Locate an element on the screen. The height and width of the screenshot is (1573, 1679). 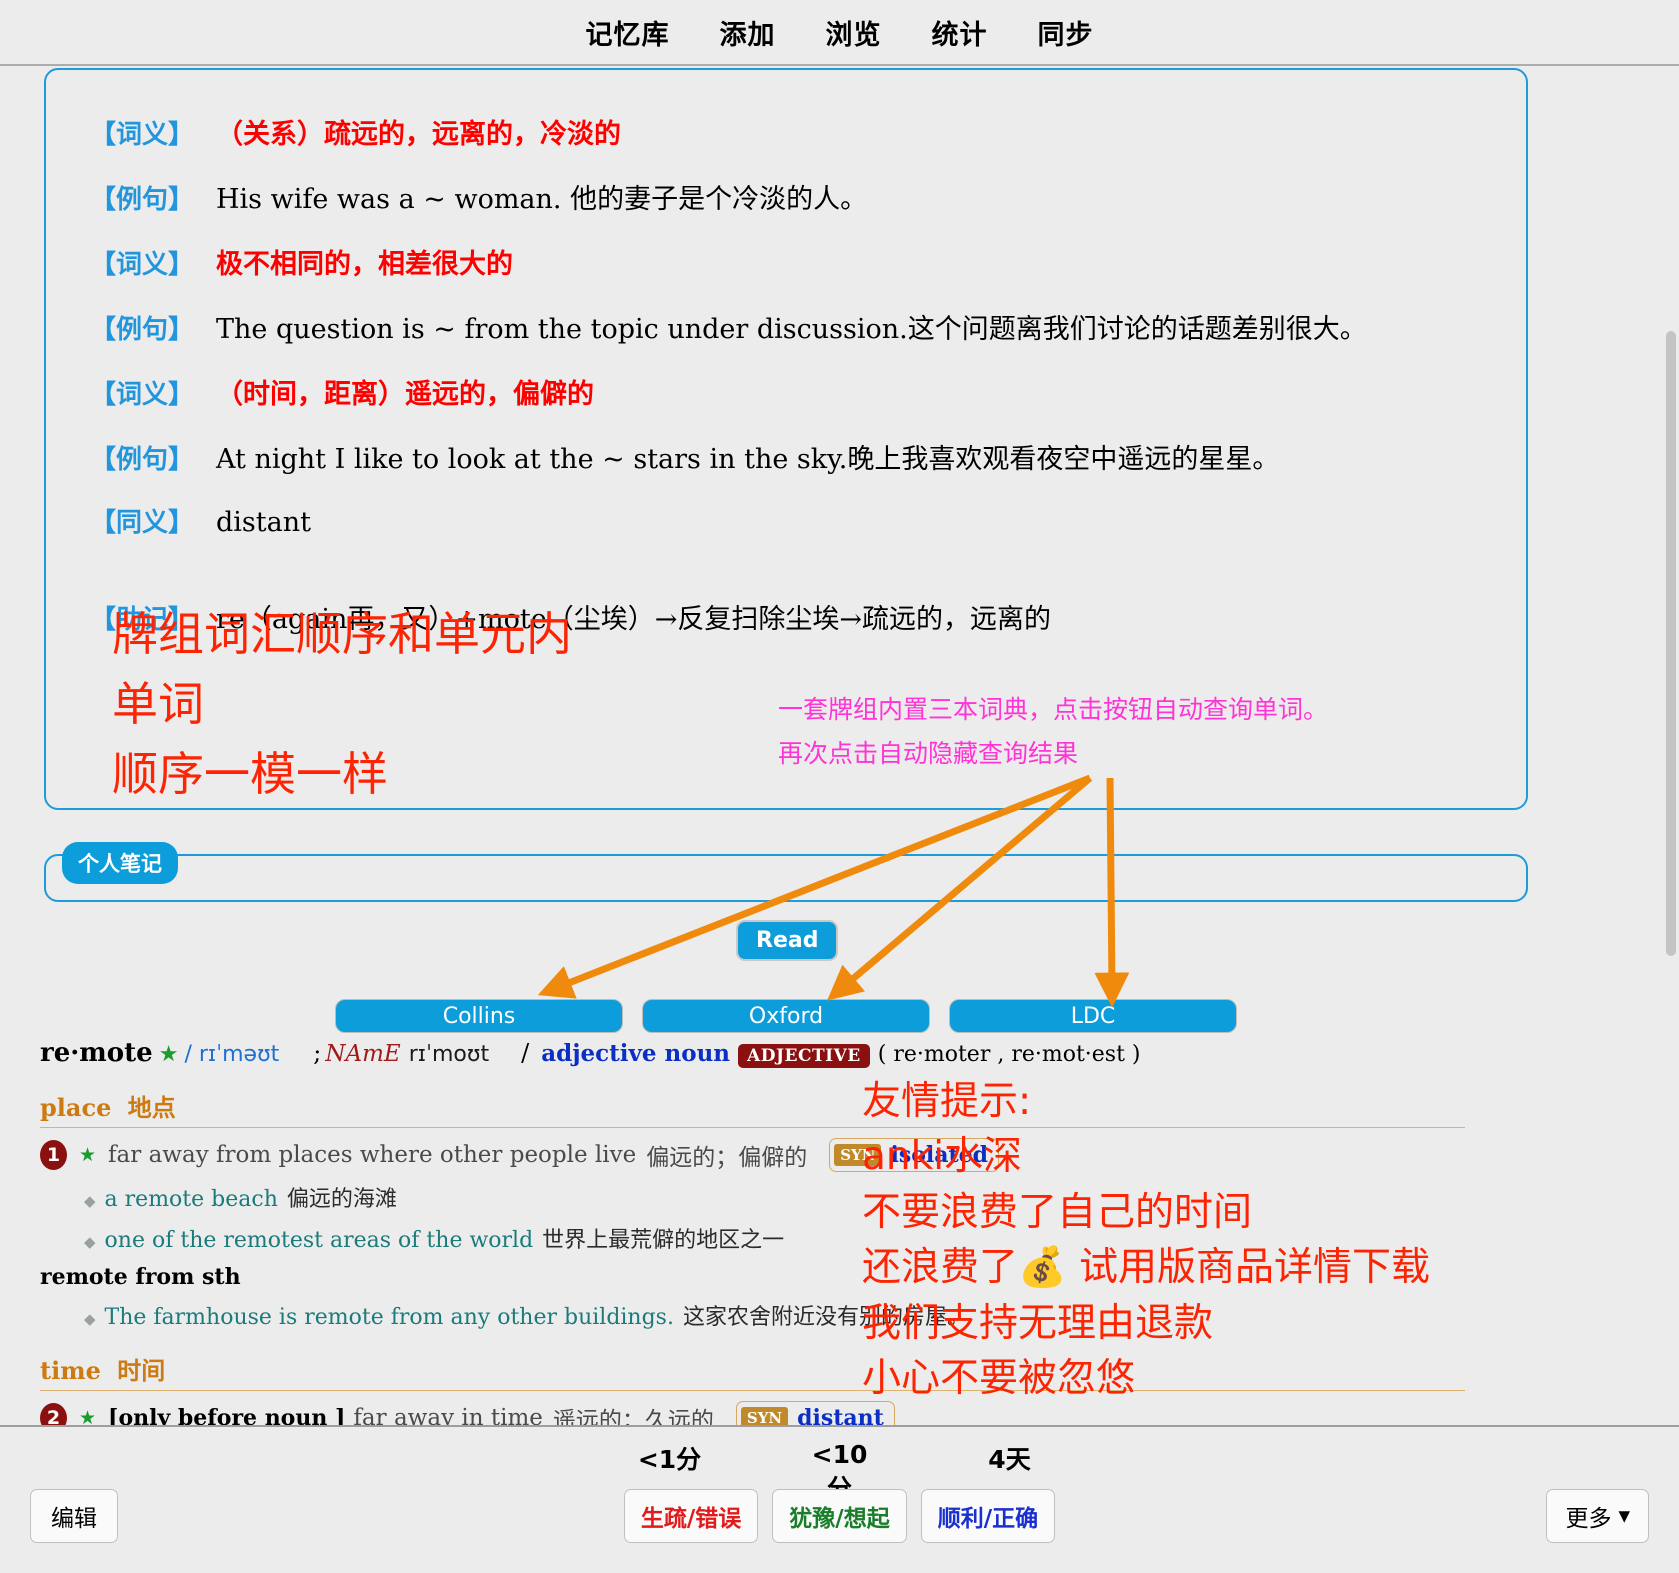
answer-buttons: 生疏/错误 犹豫/想起 顺利/正确 is located at coordinates (839, 1516).